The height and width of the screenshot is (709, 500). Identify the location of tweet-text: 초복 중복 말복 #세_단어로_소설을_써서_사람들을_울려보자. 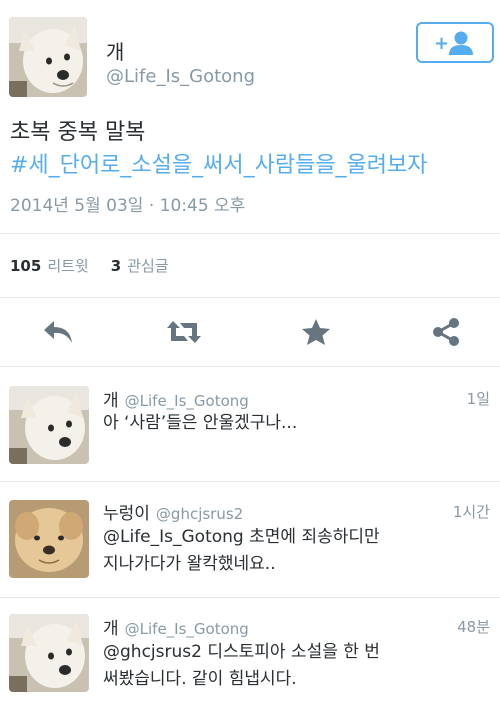
(252, 149).